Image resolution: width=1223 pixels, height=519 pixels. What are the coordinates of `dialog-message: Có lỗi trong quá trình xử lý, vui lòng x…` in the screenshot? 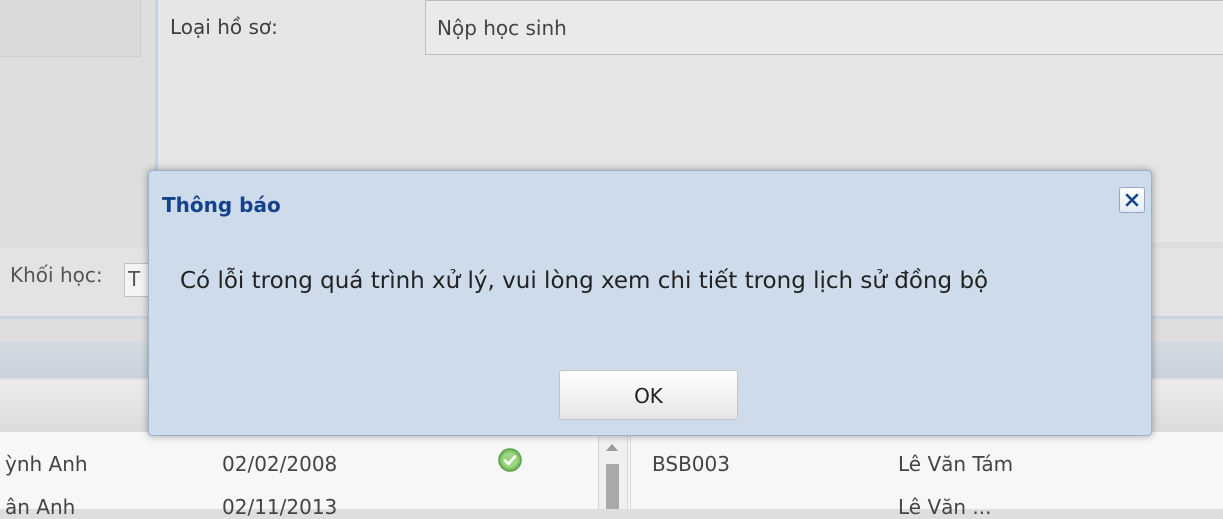 It's located at (584, 281).